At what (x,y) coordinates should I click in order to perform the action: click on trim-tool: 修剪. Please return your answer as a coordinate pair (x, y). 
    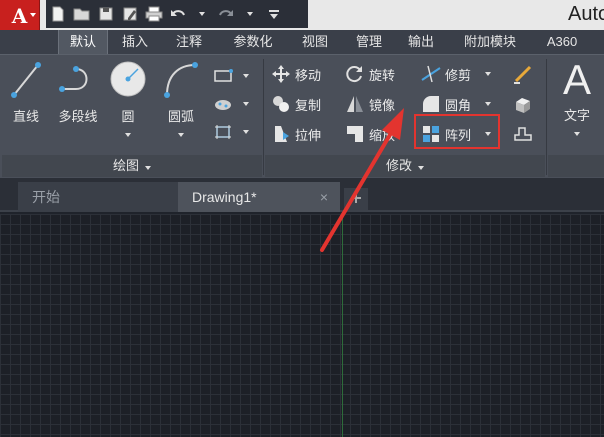
    Looking at the image, I should click on (456, 74).